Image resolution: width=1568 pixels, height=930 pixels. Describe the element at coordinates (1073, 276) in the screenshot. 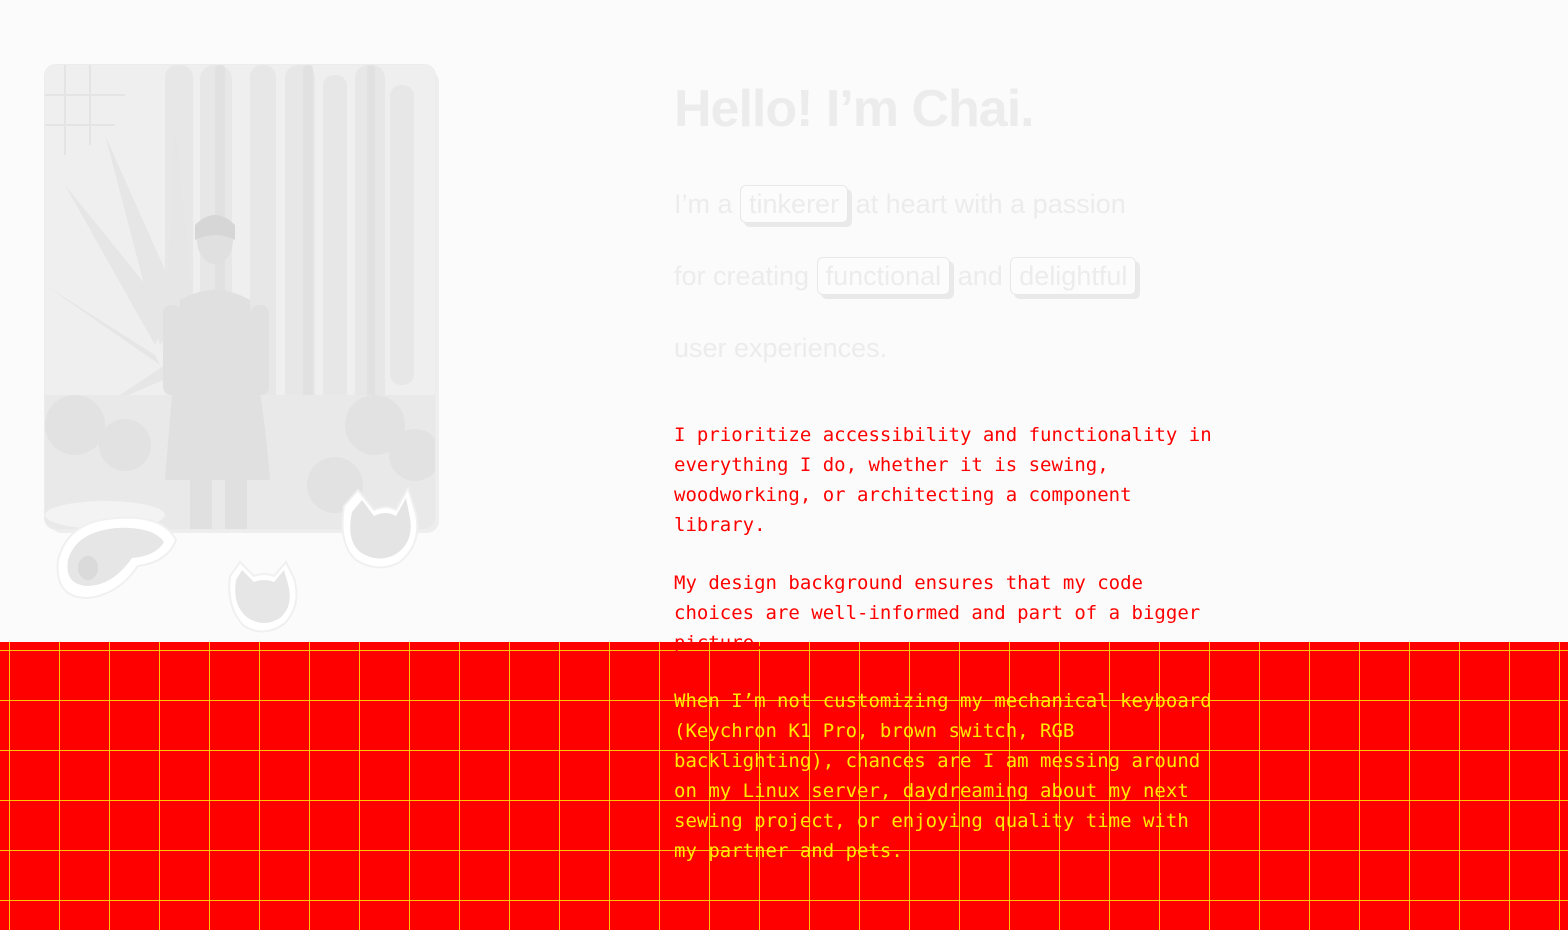

I see `pill-delightful: delightful` at that location.